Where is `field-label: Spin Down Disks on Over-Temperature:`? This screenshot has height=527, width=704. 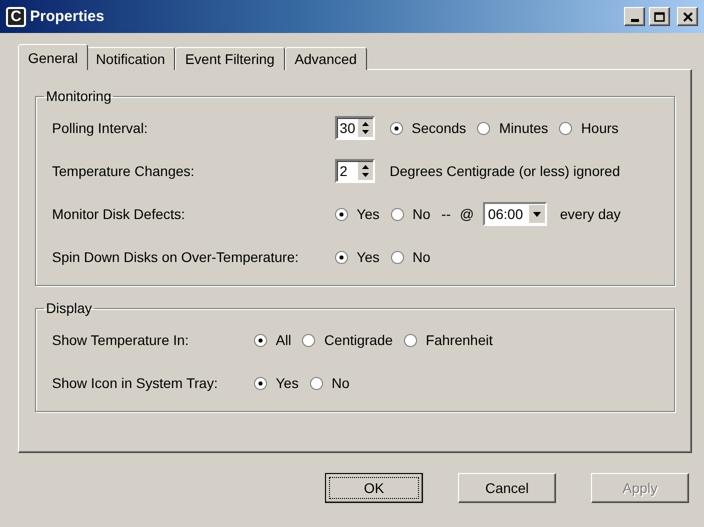 field-label: Spin Down Disks on Over-Temperature: is located at coordinates (175, 257).